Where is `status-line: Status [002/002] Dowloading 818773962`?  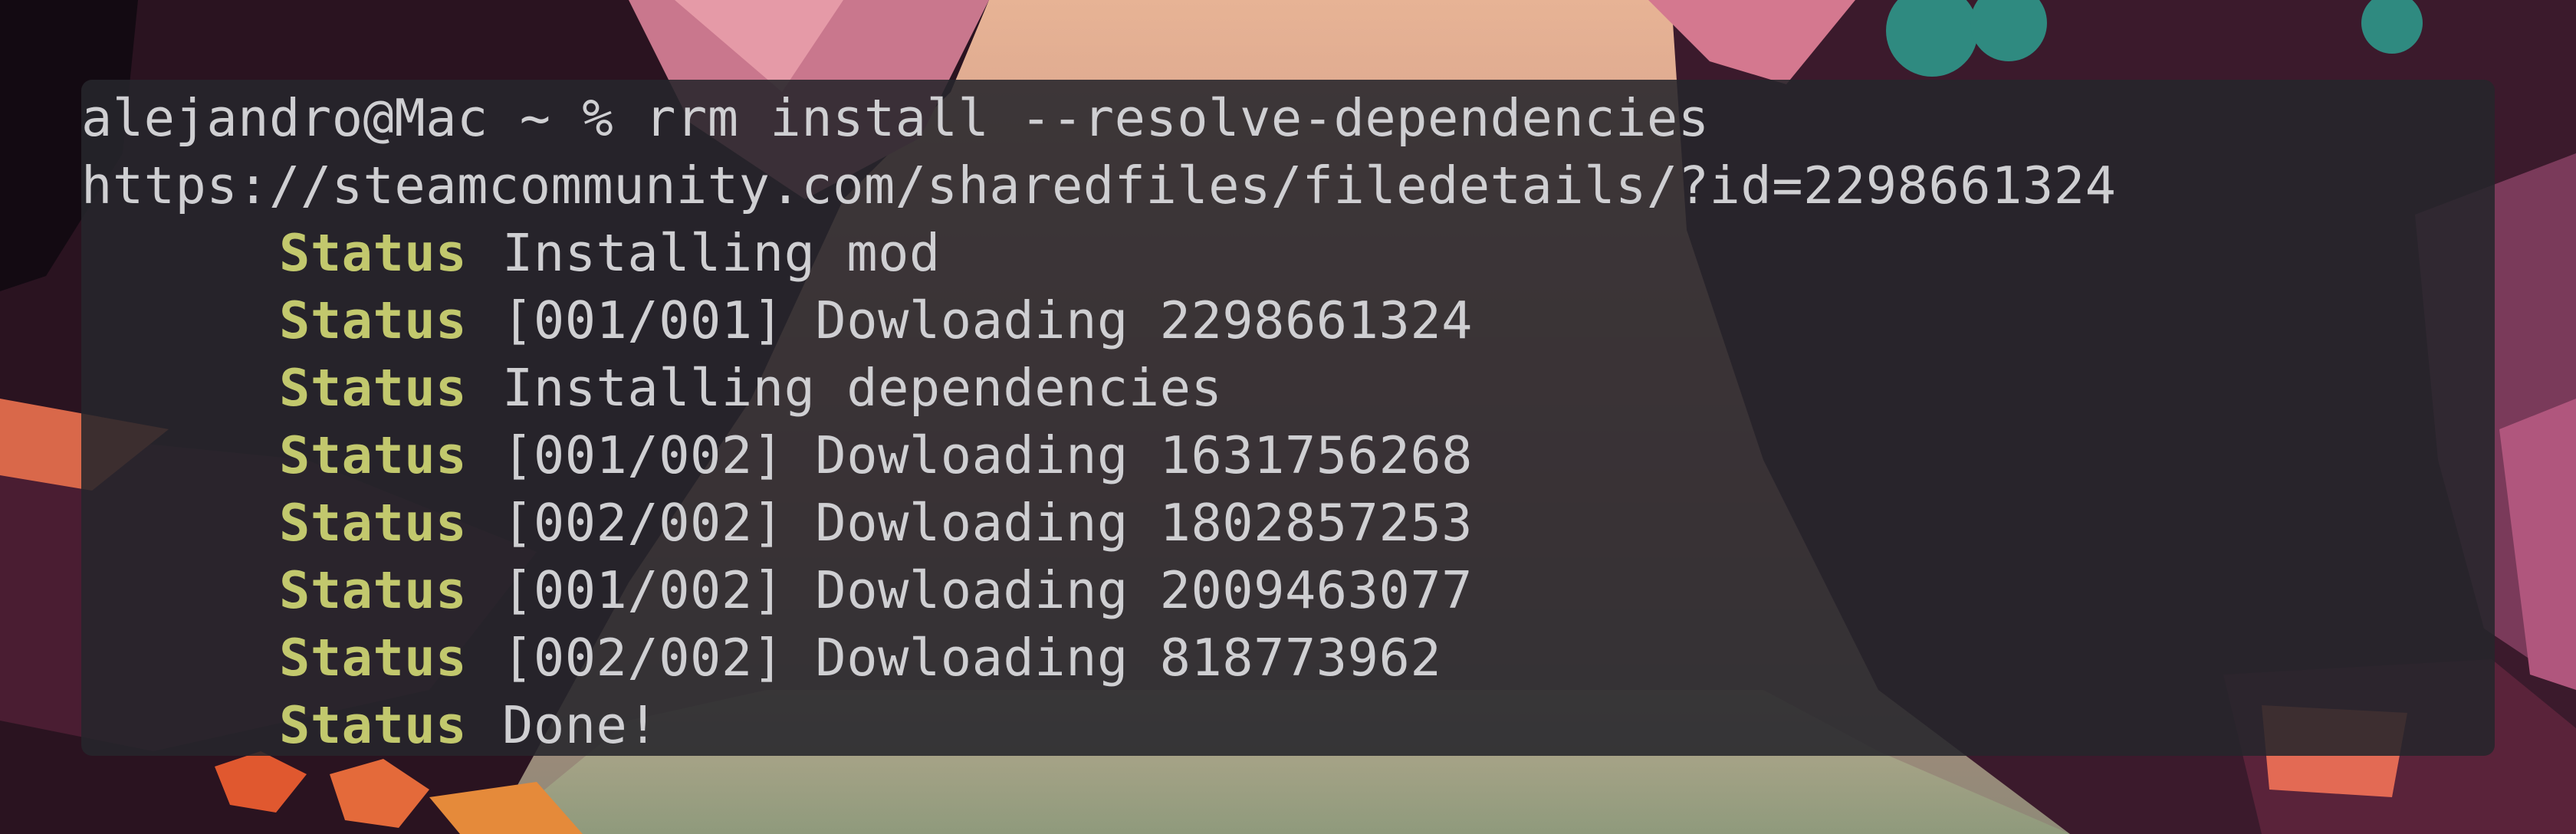
status-line: Status [002/002] Dowloading 818773962 is located at coordinates (1288, 658).